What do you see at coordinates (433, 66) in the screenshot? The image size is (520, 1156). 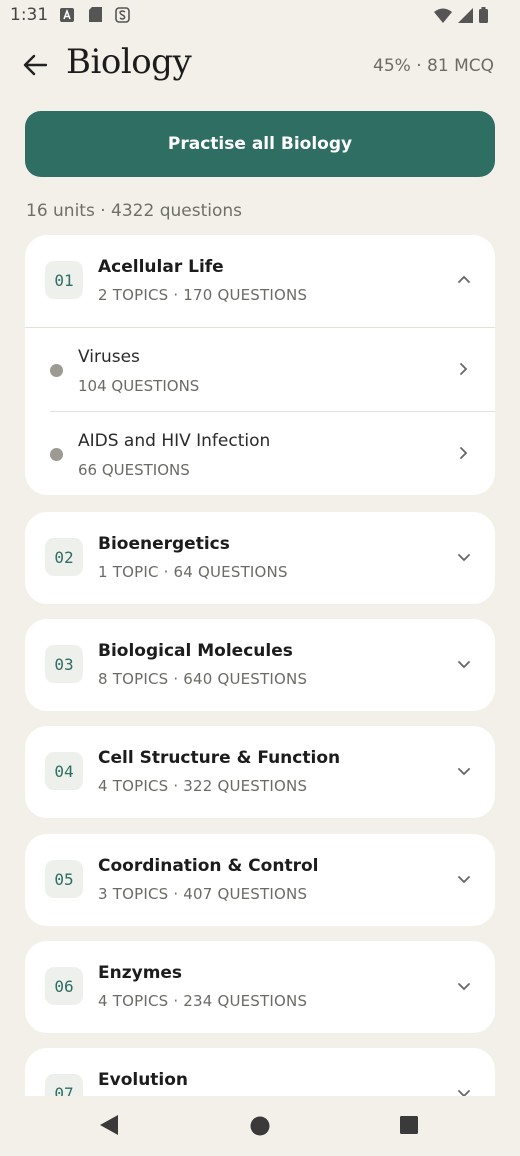 I see `progress-summary: 45% · 81 MCQ` at bounding box center [433, 66].